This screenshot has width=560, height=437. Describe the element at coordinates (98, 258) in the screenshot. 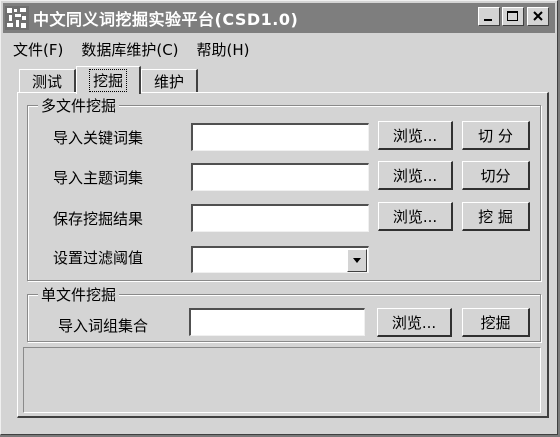

I see `threshold-label: 设置过滤阈值` at that location.